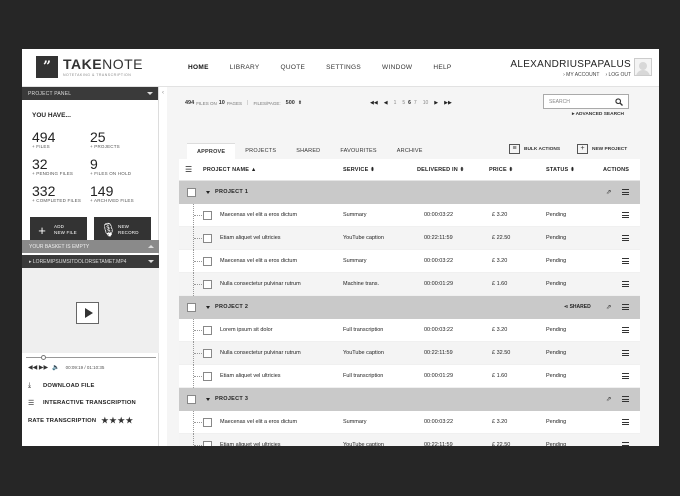  I want to click on tab-projects: PROJECTS, so click(261, 151).